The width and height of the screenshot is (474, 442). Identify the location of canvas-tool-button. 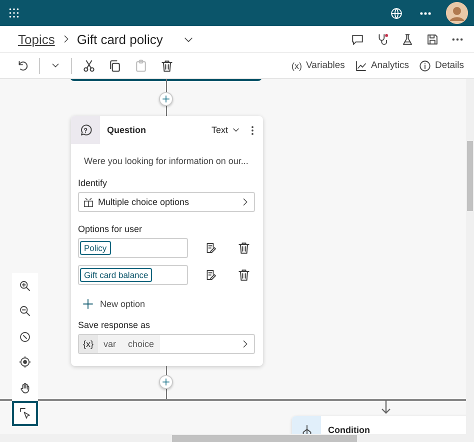
(25, 413).